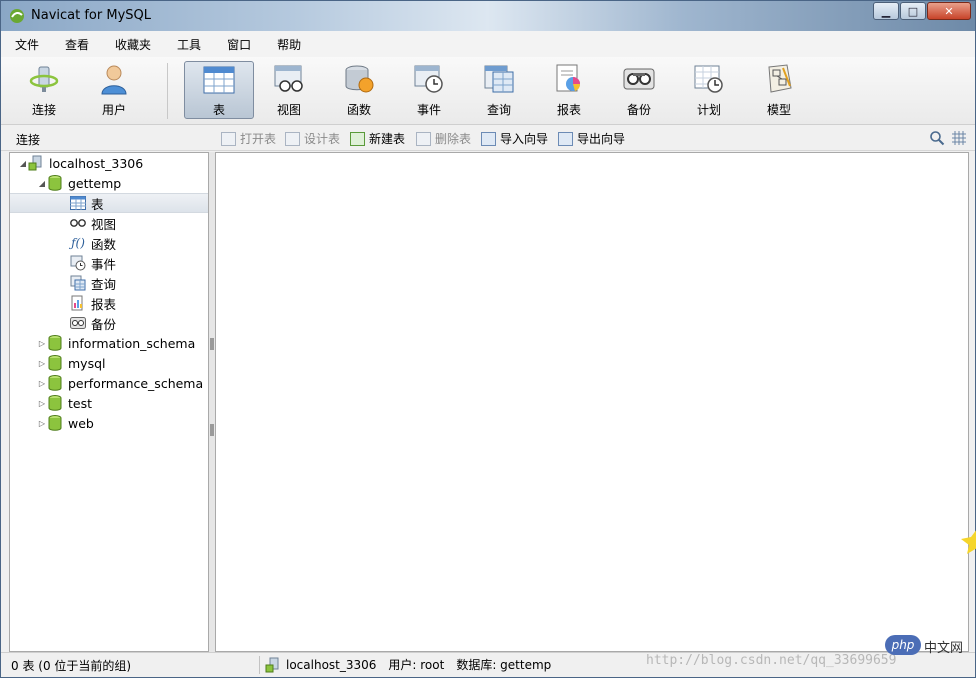  I want to click on toolbar-view-button: 视图, so click(289, 90).